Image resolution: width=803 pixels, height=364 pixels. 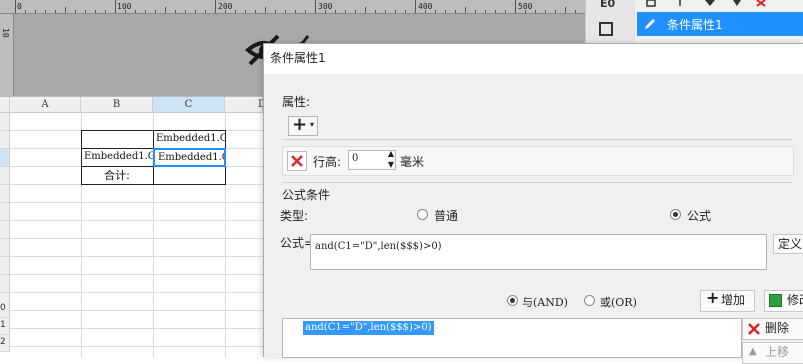 What do you see at coordinates (117, 105) in the screenshot?
I see `column-header-b: B` at bounding box center [117, 105].